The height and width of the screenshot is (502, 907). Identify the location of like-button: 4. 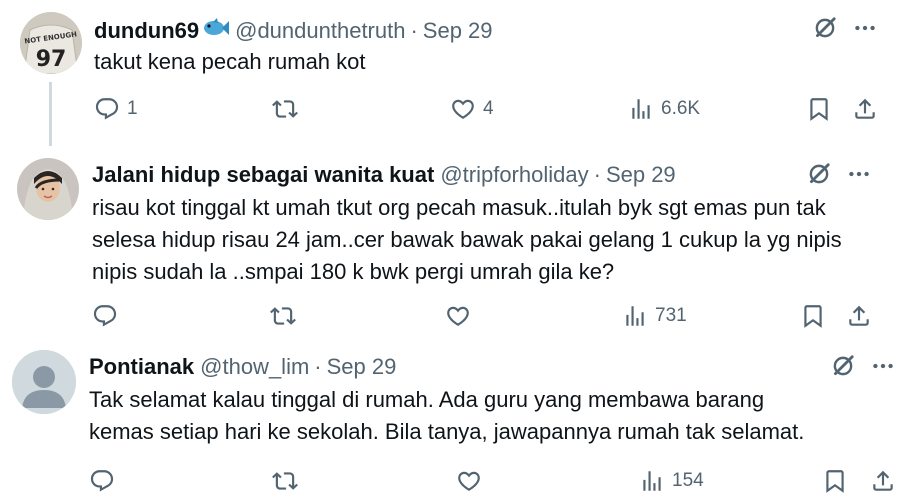
(472, 109).